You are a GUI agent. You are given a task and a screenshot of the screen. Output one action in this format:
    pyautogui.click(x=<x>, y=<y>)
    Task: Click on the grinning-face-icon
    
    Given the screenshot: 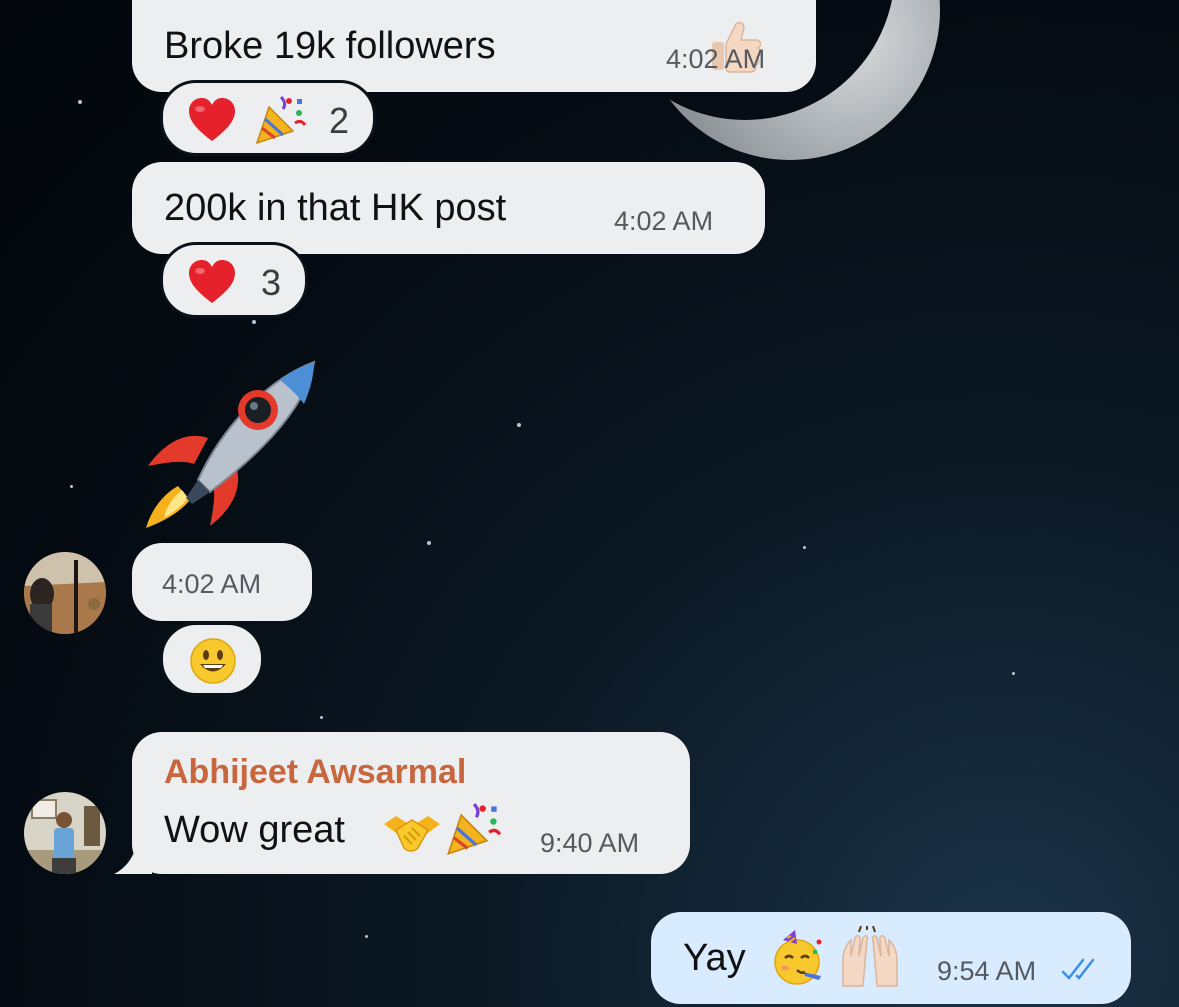 What is the action you would take?
    pyautogui.click(x=213, y=661)
    